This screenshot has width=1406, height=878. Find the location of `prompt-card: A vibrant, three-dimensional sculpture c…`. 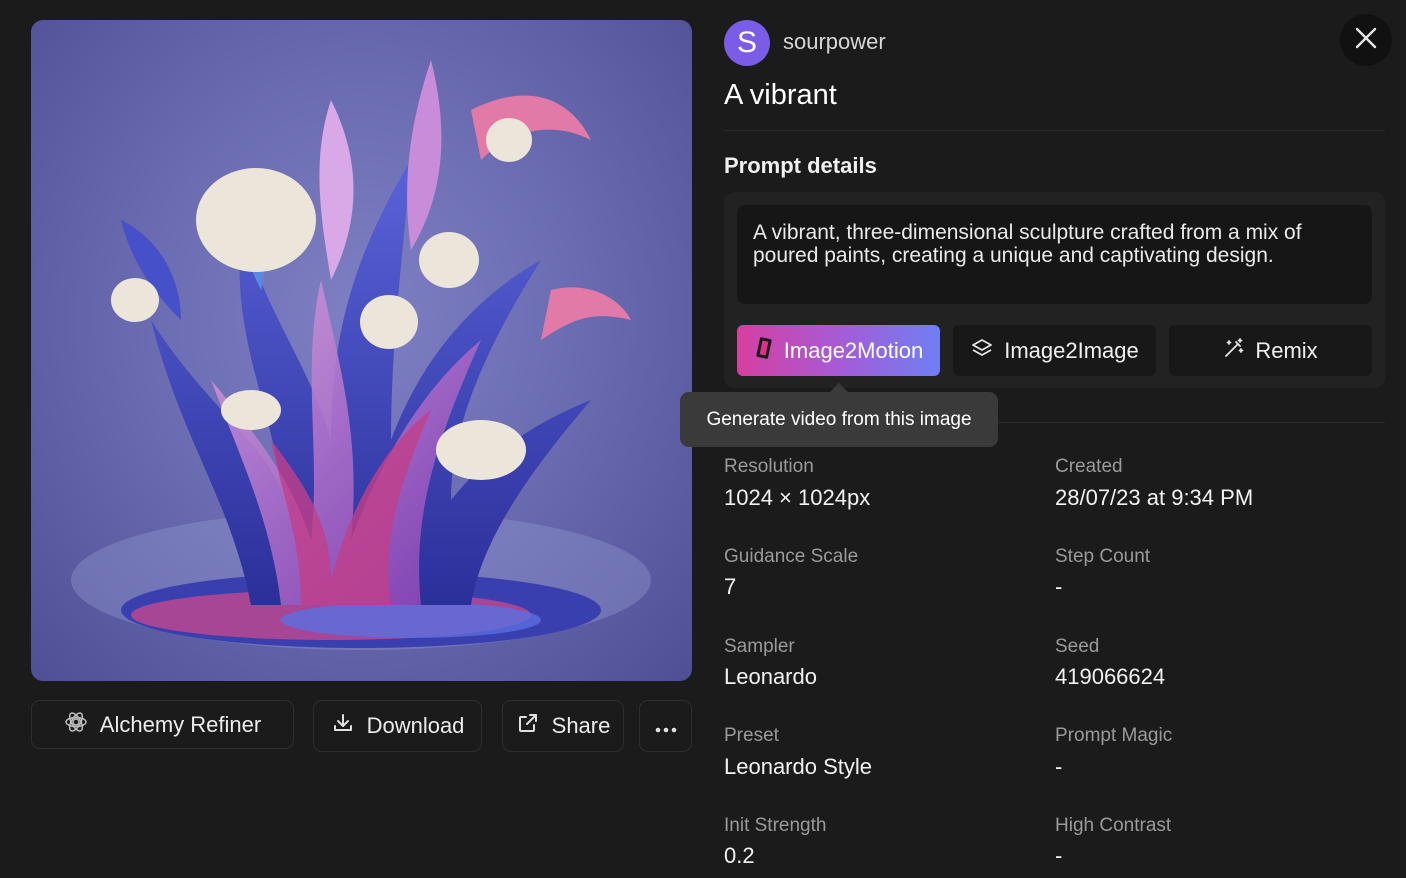

prompt-card: A vibrant, three-dimensional sculpture c… is located at coordinates (1054, 290).